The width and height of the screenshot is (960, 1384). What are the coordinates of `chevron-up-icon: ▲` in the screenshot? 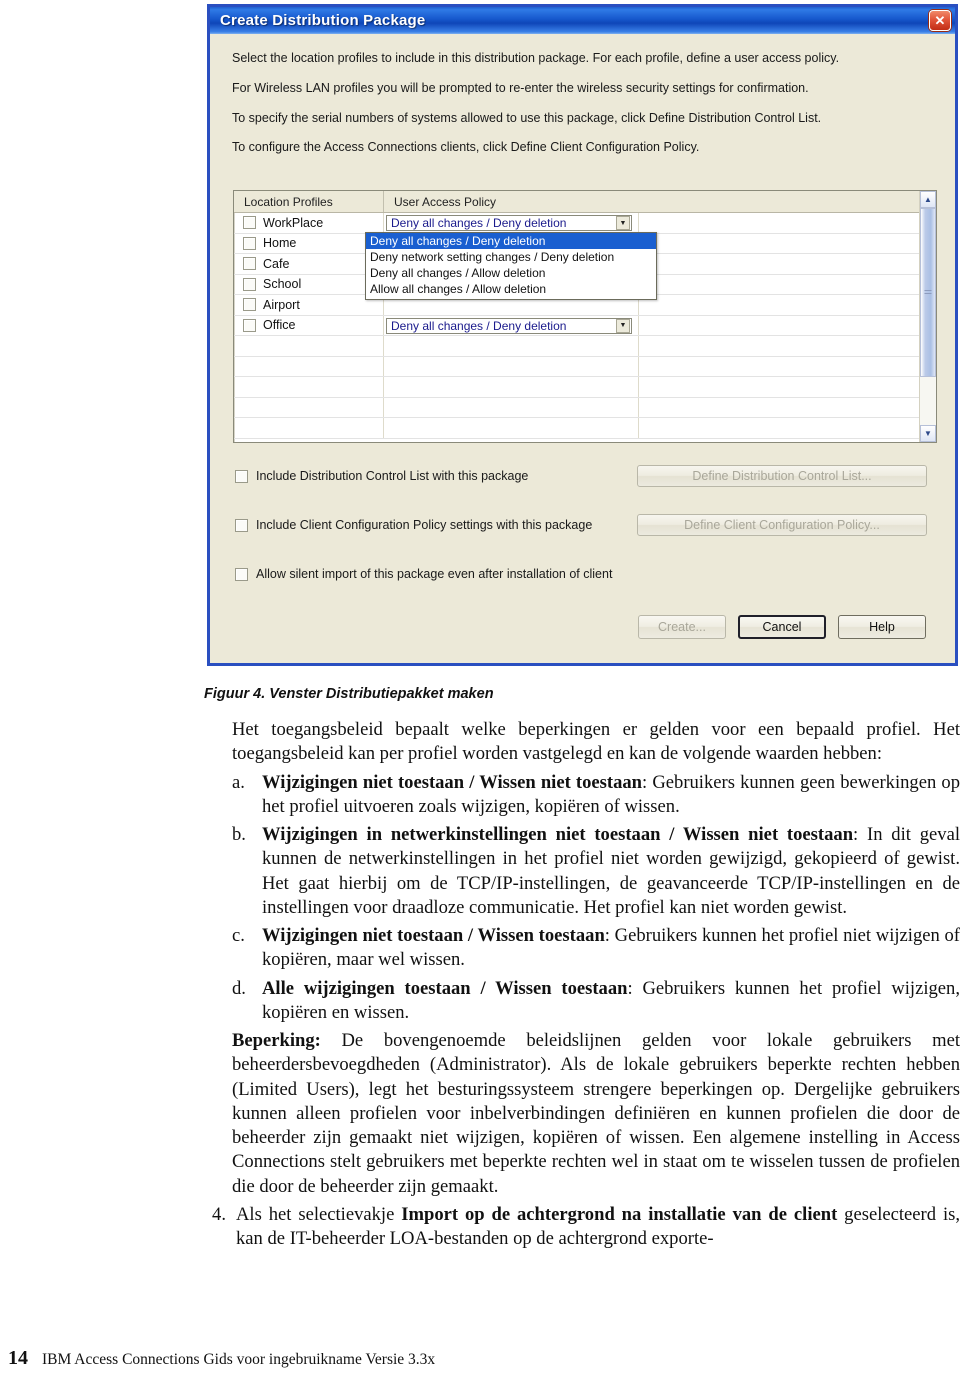 It's located at (928, 199).